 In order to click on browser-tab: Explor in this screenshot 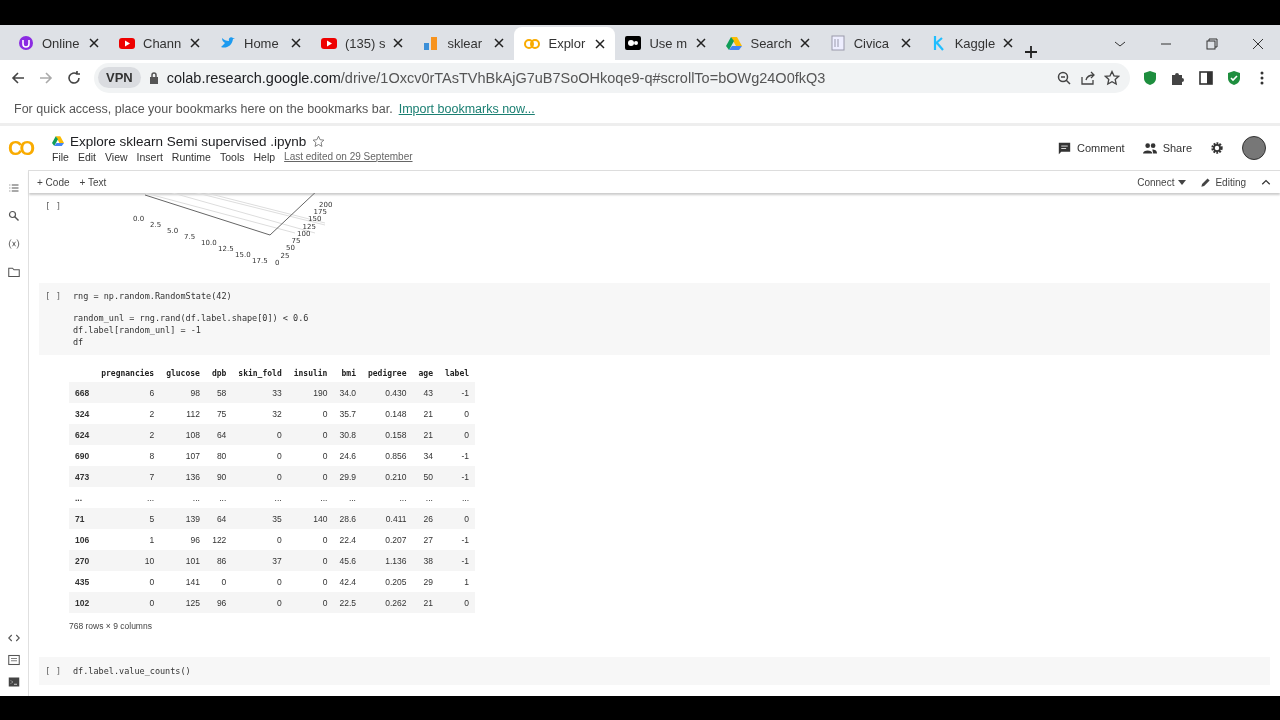, I will do `click(565, 43)`.